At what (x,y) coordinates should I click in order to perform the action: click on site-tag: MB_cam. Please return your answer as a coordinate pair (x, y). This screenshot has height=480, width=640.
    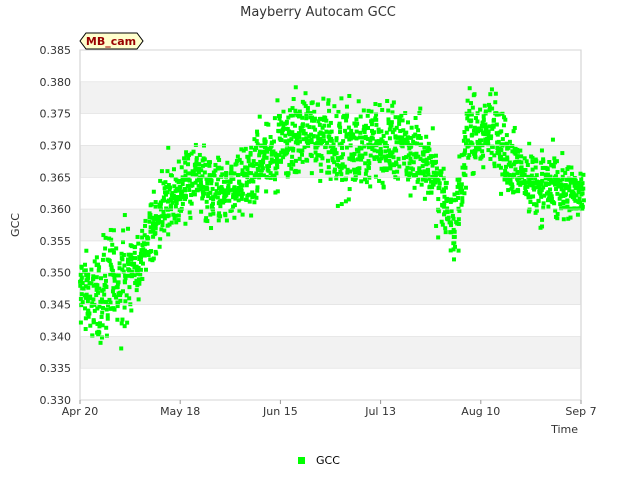
    Looking at the image, I should click on (111, 41).